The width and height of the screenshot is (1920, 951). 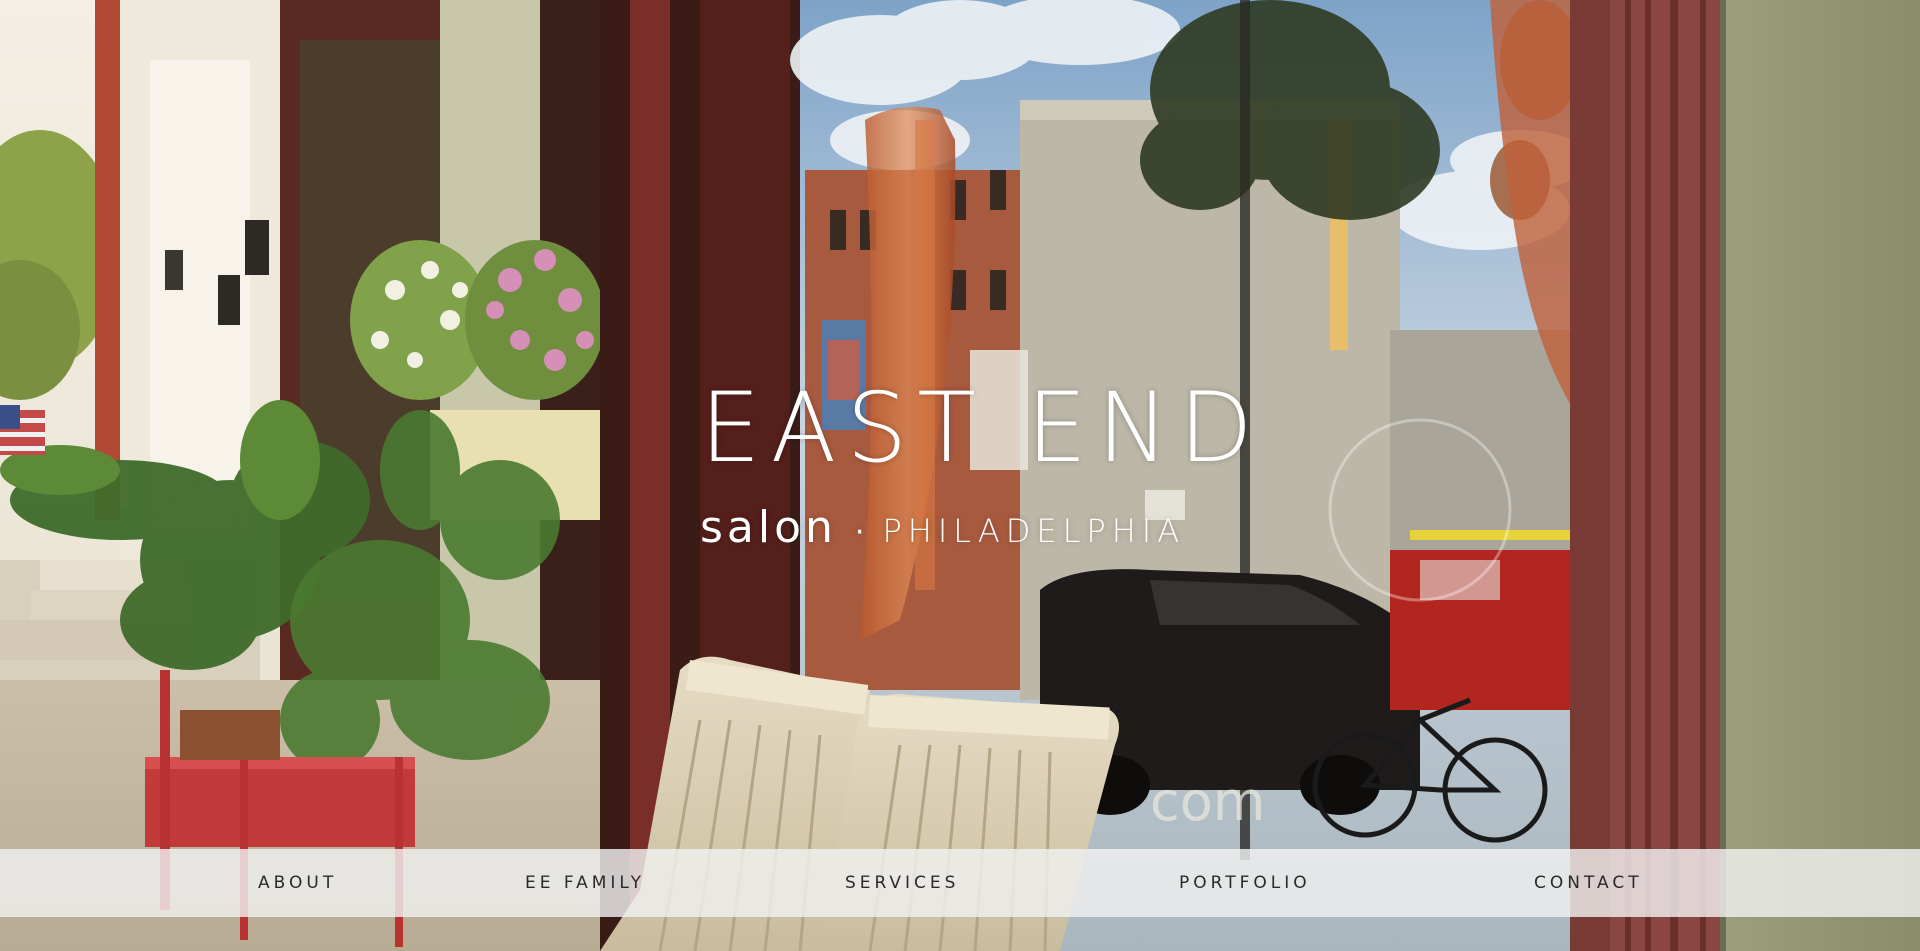 What do you see at coordinates (1588, 883) in the screenshot?
I see `nav-contact: CONTACT` at bounding box center [1588, 883].